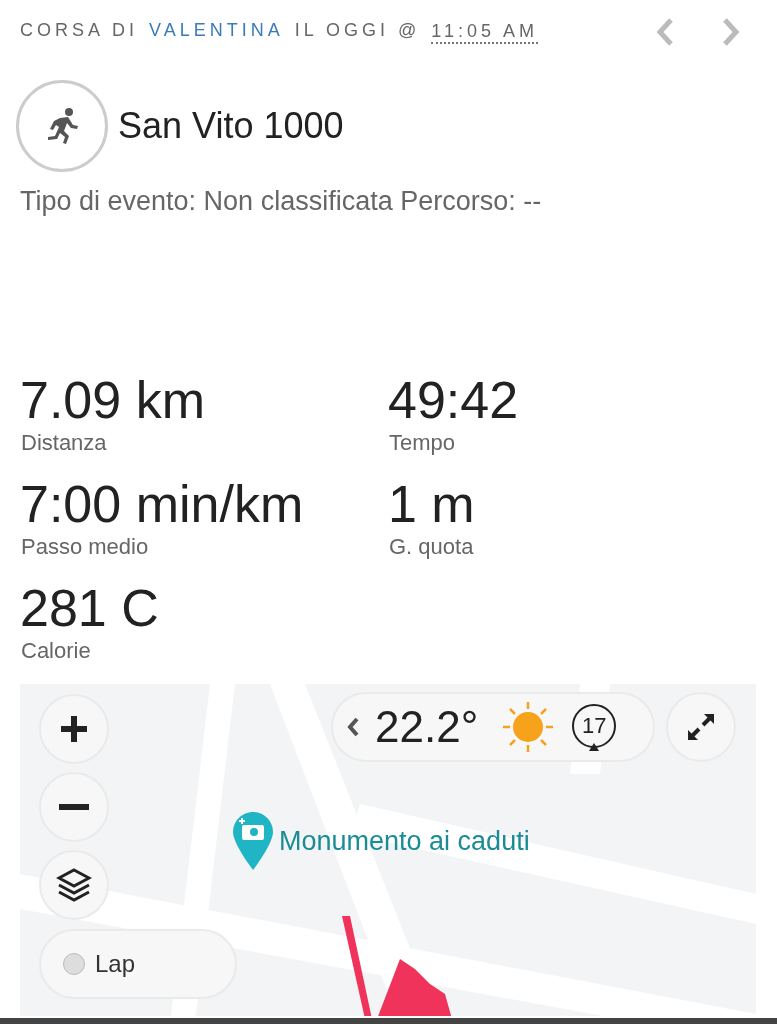 The image size is (777, 1024). I want to click on athlete-link: VALENTINA, so click(216, 32).